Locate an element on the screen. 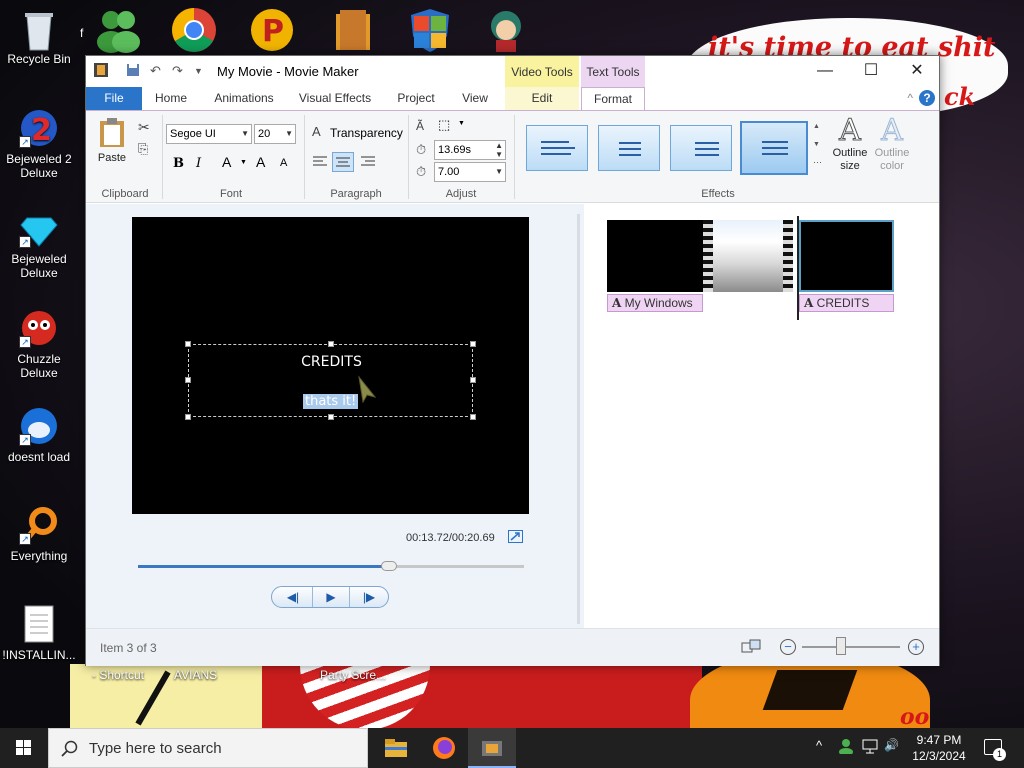  caption-item: A My Windows is located at coordinates (655, 303).